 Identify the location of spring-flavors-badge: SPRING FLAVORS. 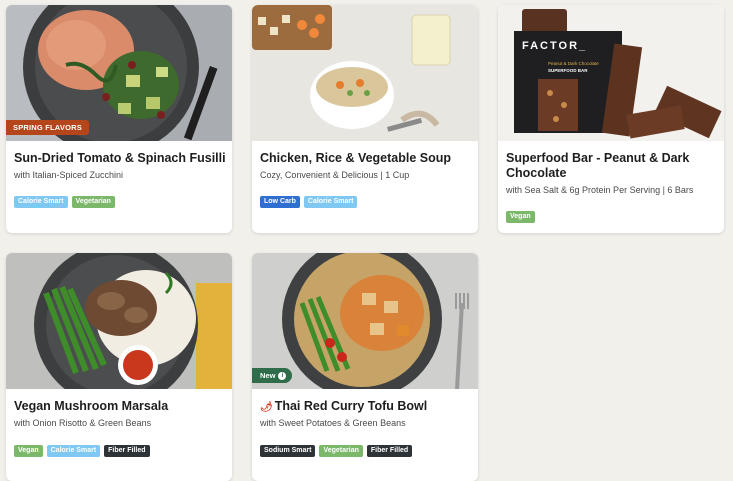
(47, 127).